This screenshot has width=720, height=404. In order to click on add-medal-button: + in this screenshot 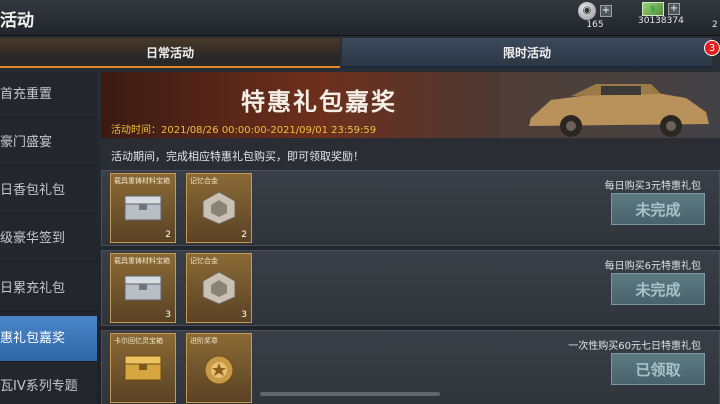, I will do `click(606, 11)`.